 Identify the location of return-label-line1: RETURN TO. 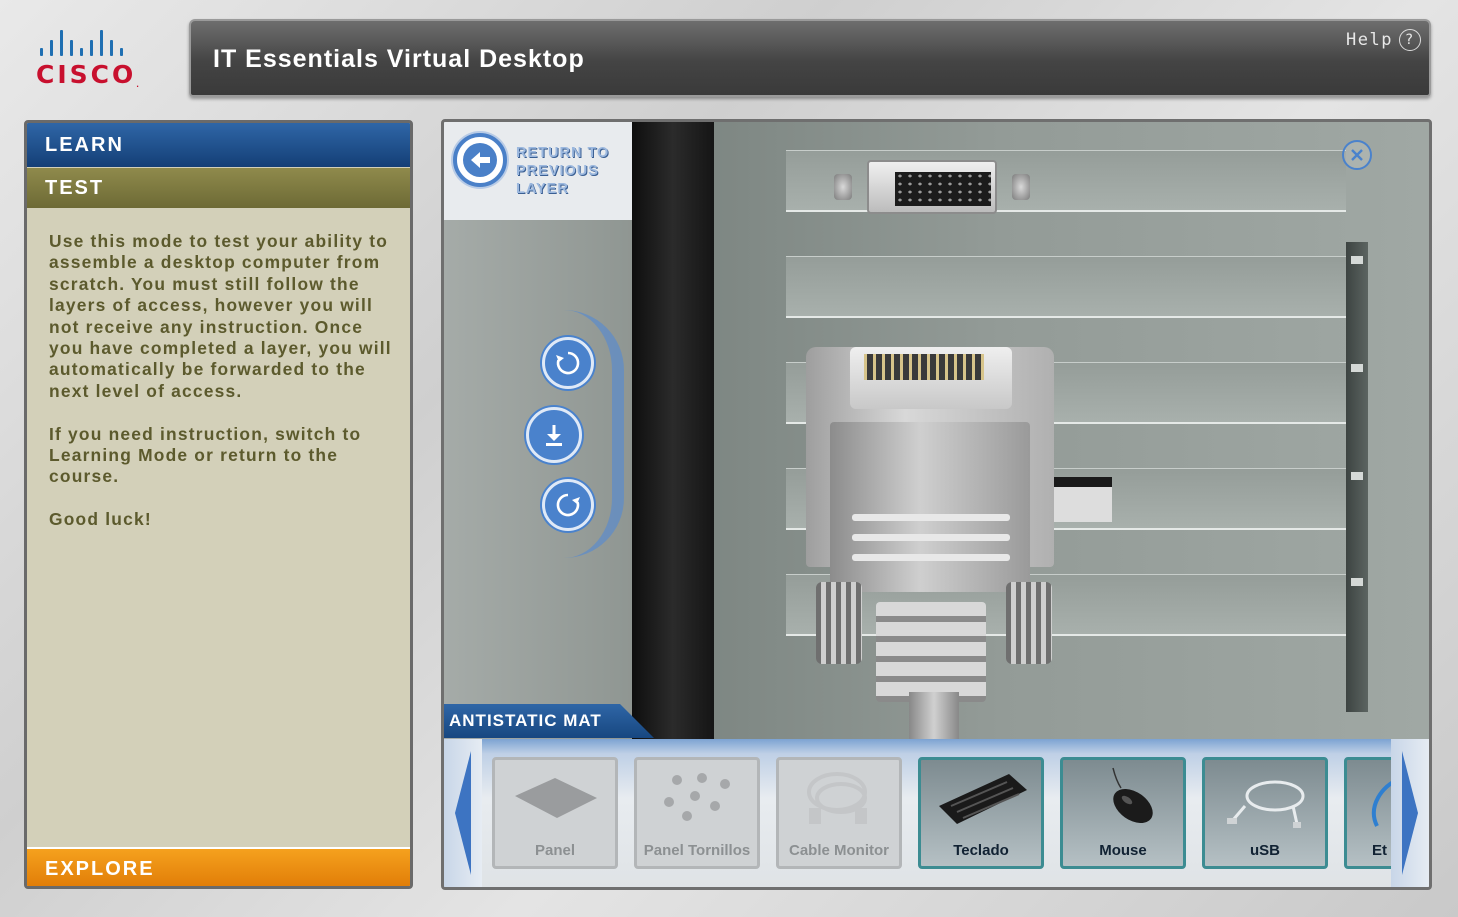
(563, 153).